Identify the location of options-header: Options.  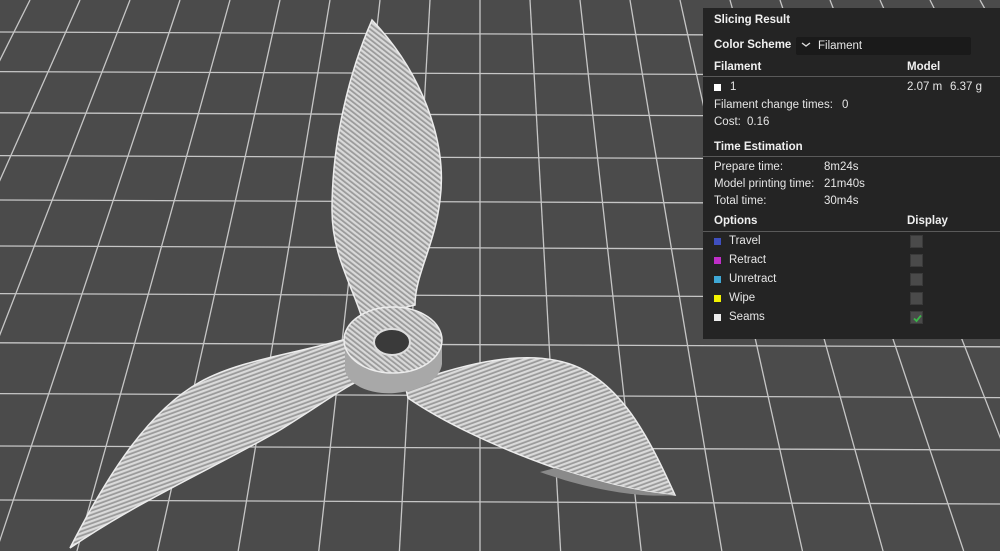
(736, 221).